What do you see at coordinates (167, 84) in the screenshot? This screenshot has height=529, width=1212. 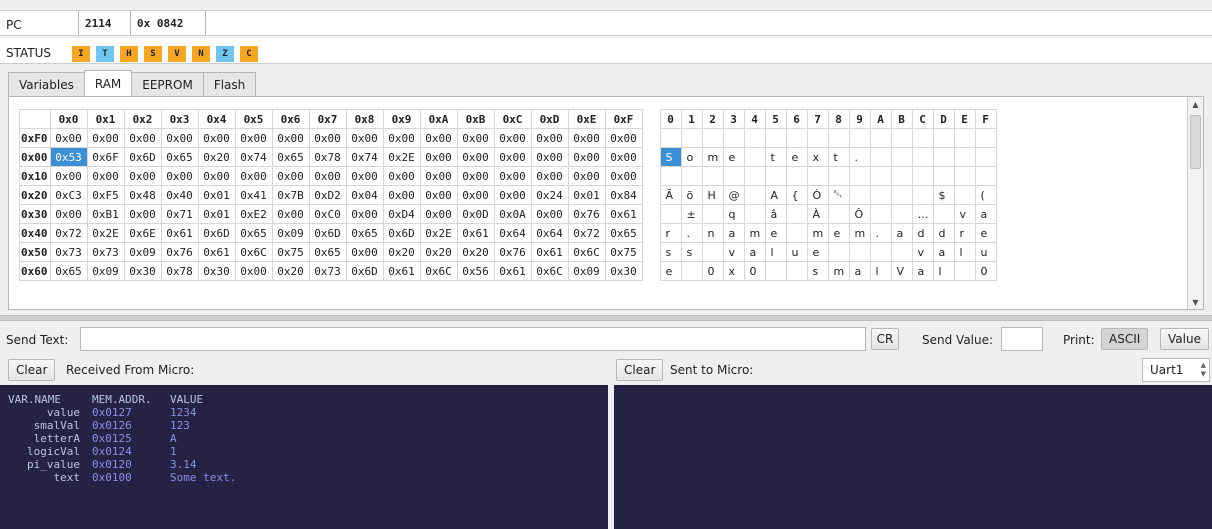 I see `tab-eeprom: EEPROM` at bounding box center [167, 84].